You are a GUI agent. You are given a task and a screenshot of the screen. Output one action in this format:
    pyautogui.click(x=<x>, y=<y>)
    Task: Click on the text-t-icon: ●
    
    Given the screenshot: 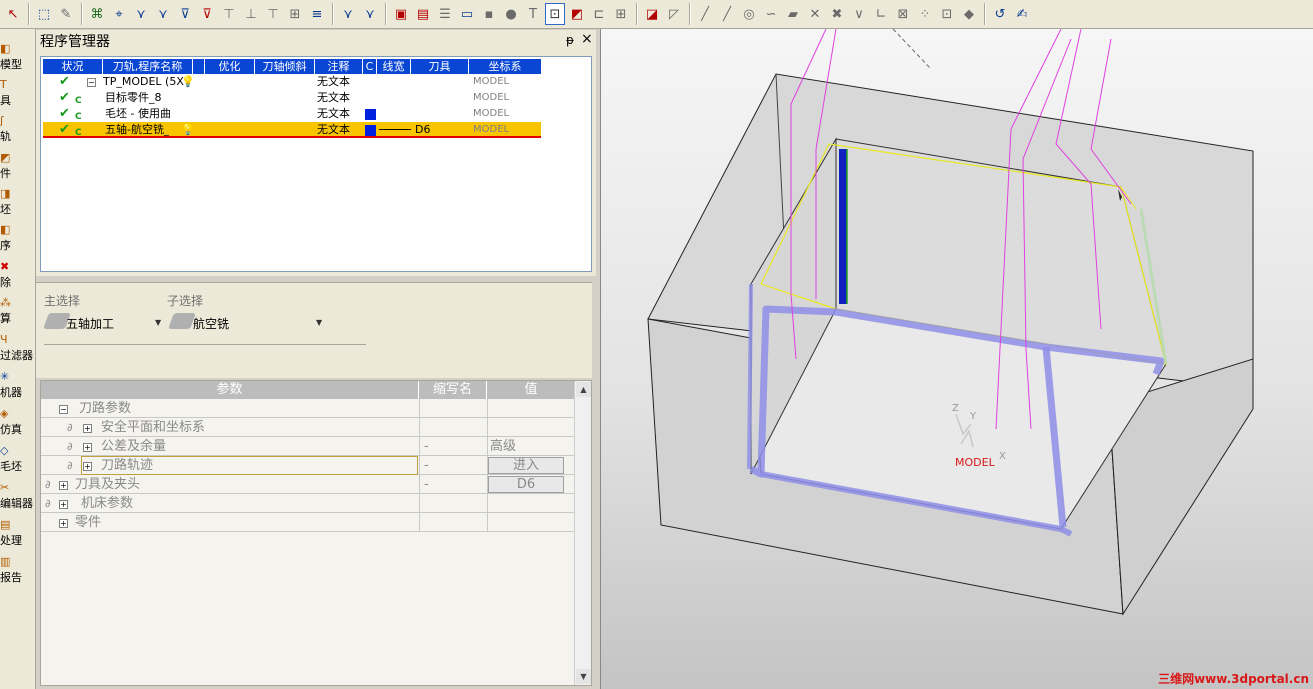 What is the action you would take?
    pyautogui.click(x=511, y=14)
    